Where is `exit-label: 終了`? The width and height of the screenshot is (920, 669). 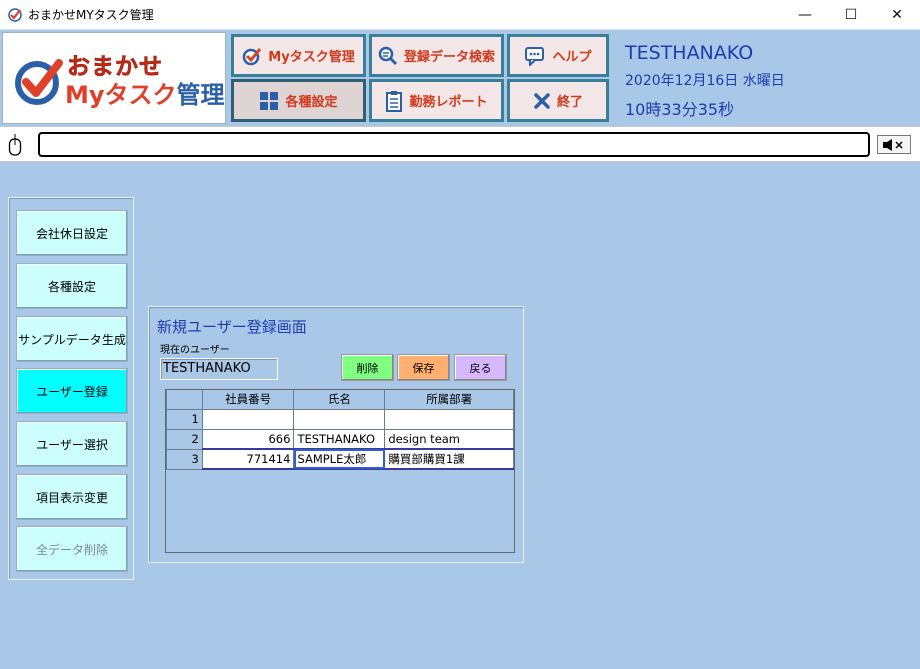 exit-label: 終了 is located at coordinates (569, 102).